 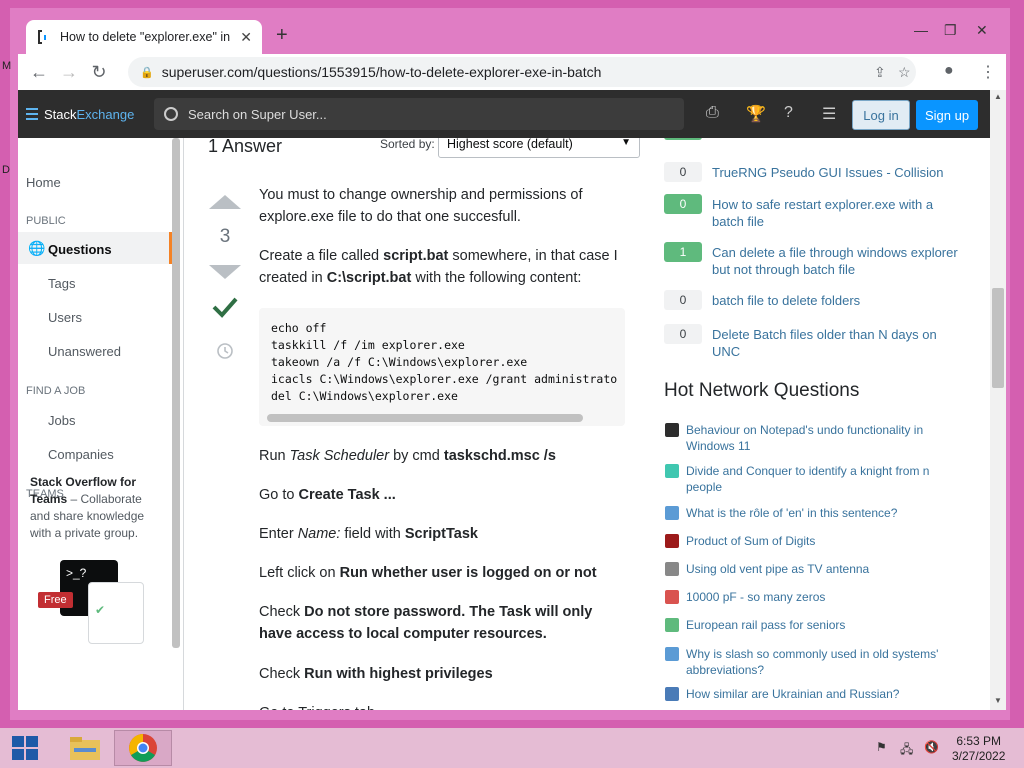 I want to click on answer-paragraph: Check Run with highest privileges, so click(x=444, y=674).